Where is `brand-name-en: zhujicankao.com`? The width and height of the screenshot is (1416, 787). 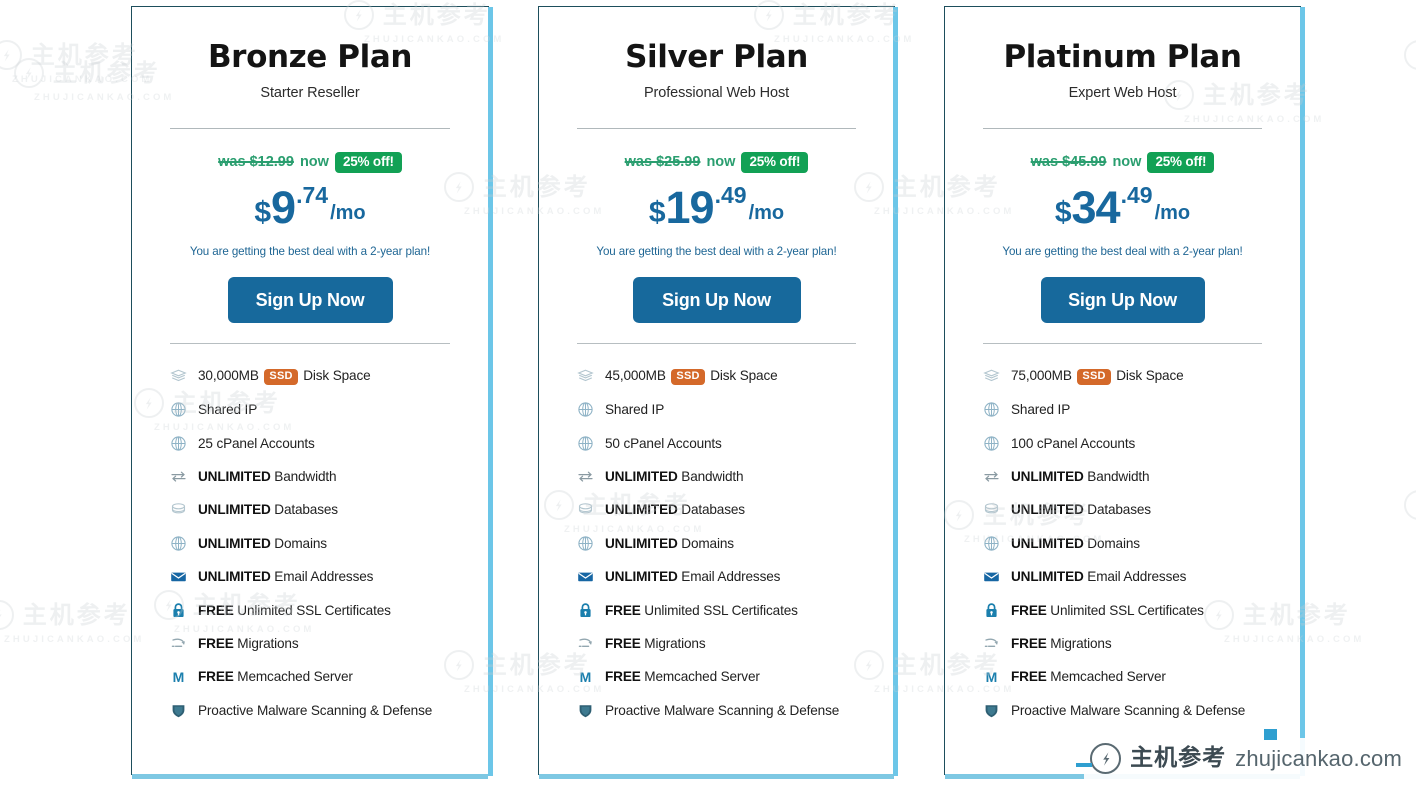 brand-name-en: zhujicankao.com is located at coordinates (1318, 758).